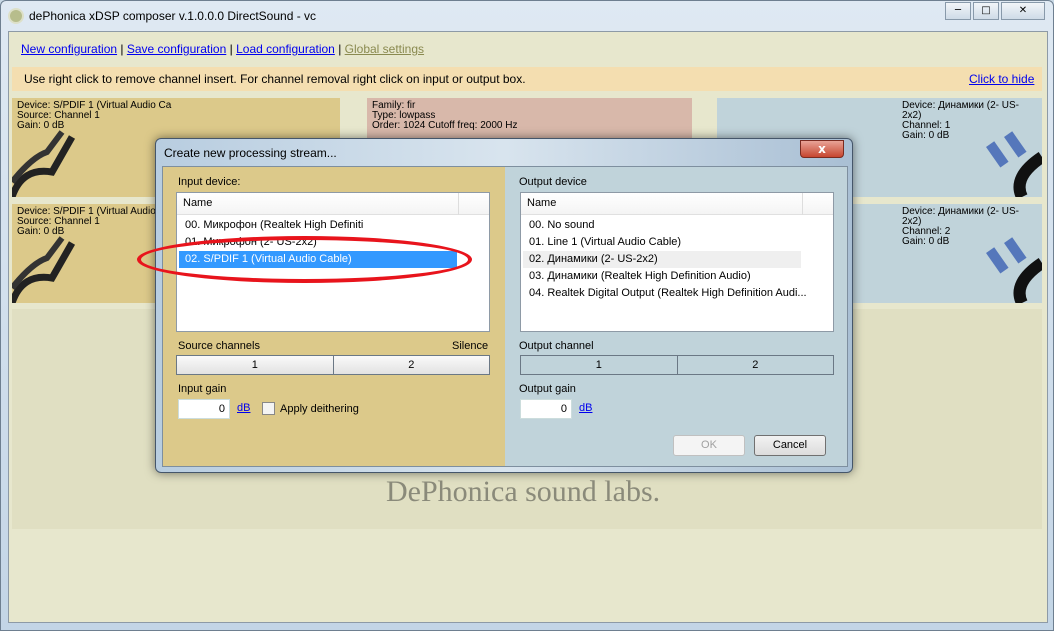 The height and width of the screenshot is (631, 1054). What do you see at coordinates (662, 259) in the screenshot?
I see `list-item-hovered: 02. Динамики (2- US-2x2)` at bounding box center [662, 259].